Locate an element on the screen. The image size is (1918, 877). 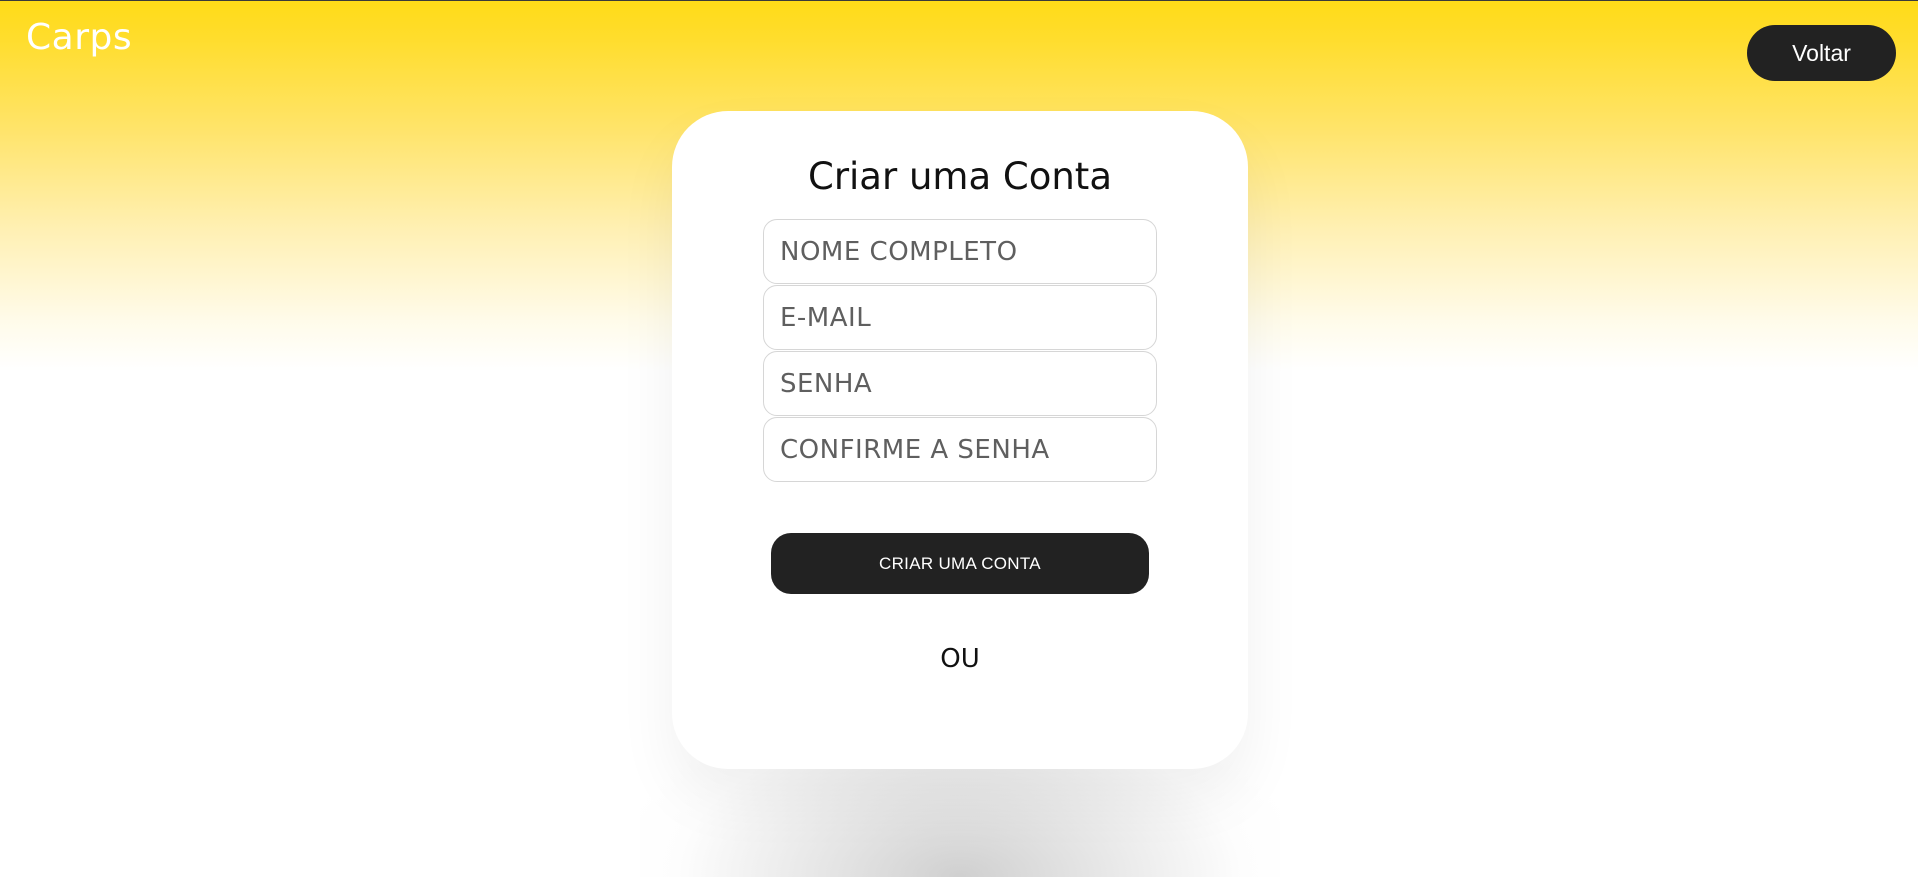
confirm-password-input is located at coordinates (960, 449).